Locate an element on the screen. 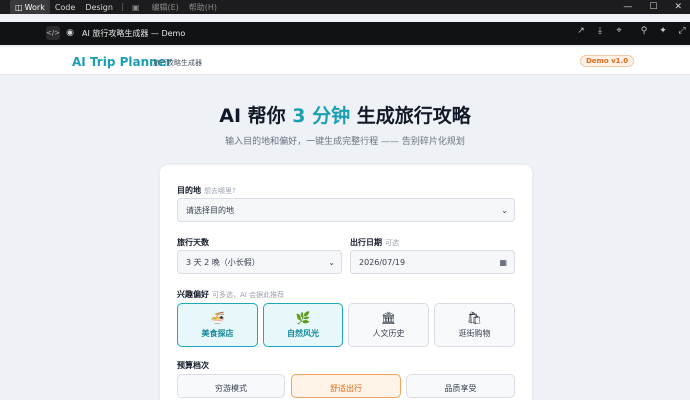 This screenshot has height=400, width=690. destination-label-text: 目的地 is located at coordinates (189, 190).